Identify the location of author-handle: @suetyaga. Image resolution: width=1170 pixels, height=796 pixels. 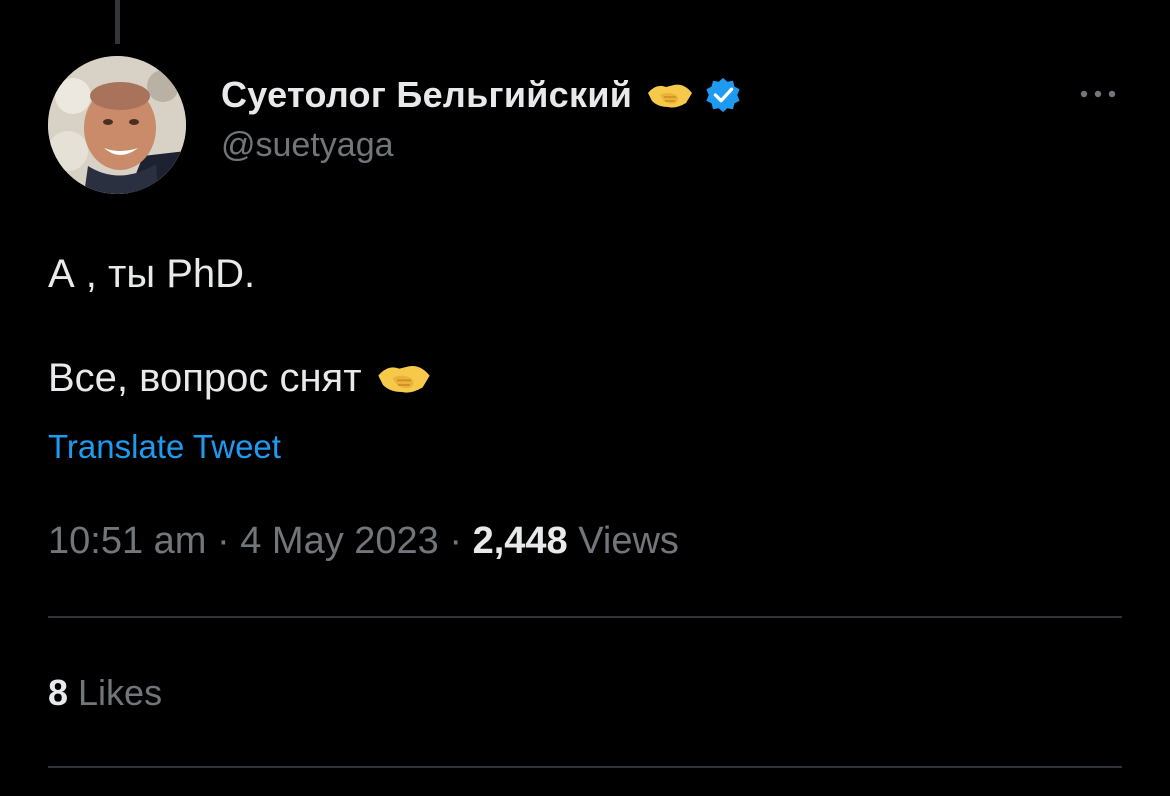
(481, 145).